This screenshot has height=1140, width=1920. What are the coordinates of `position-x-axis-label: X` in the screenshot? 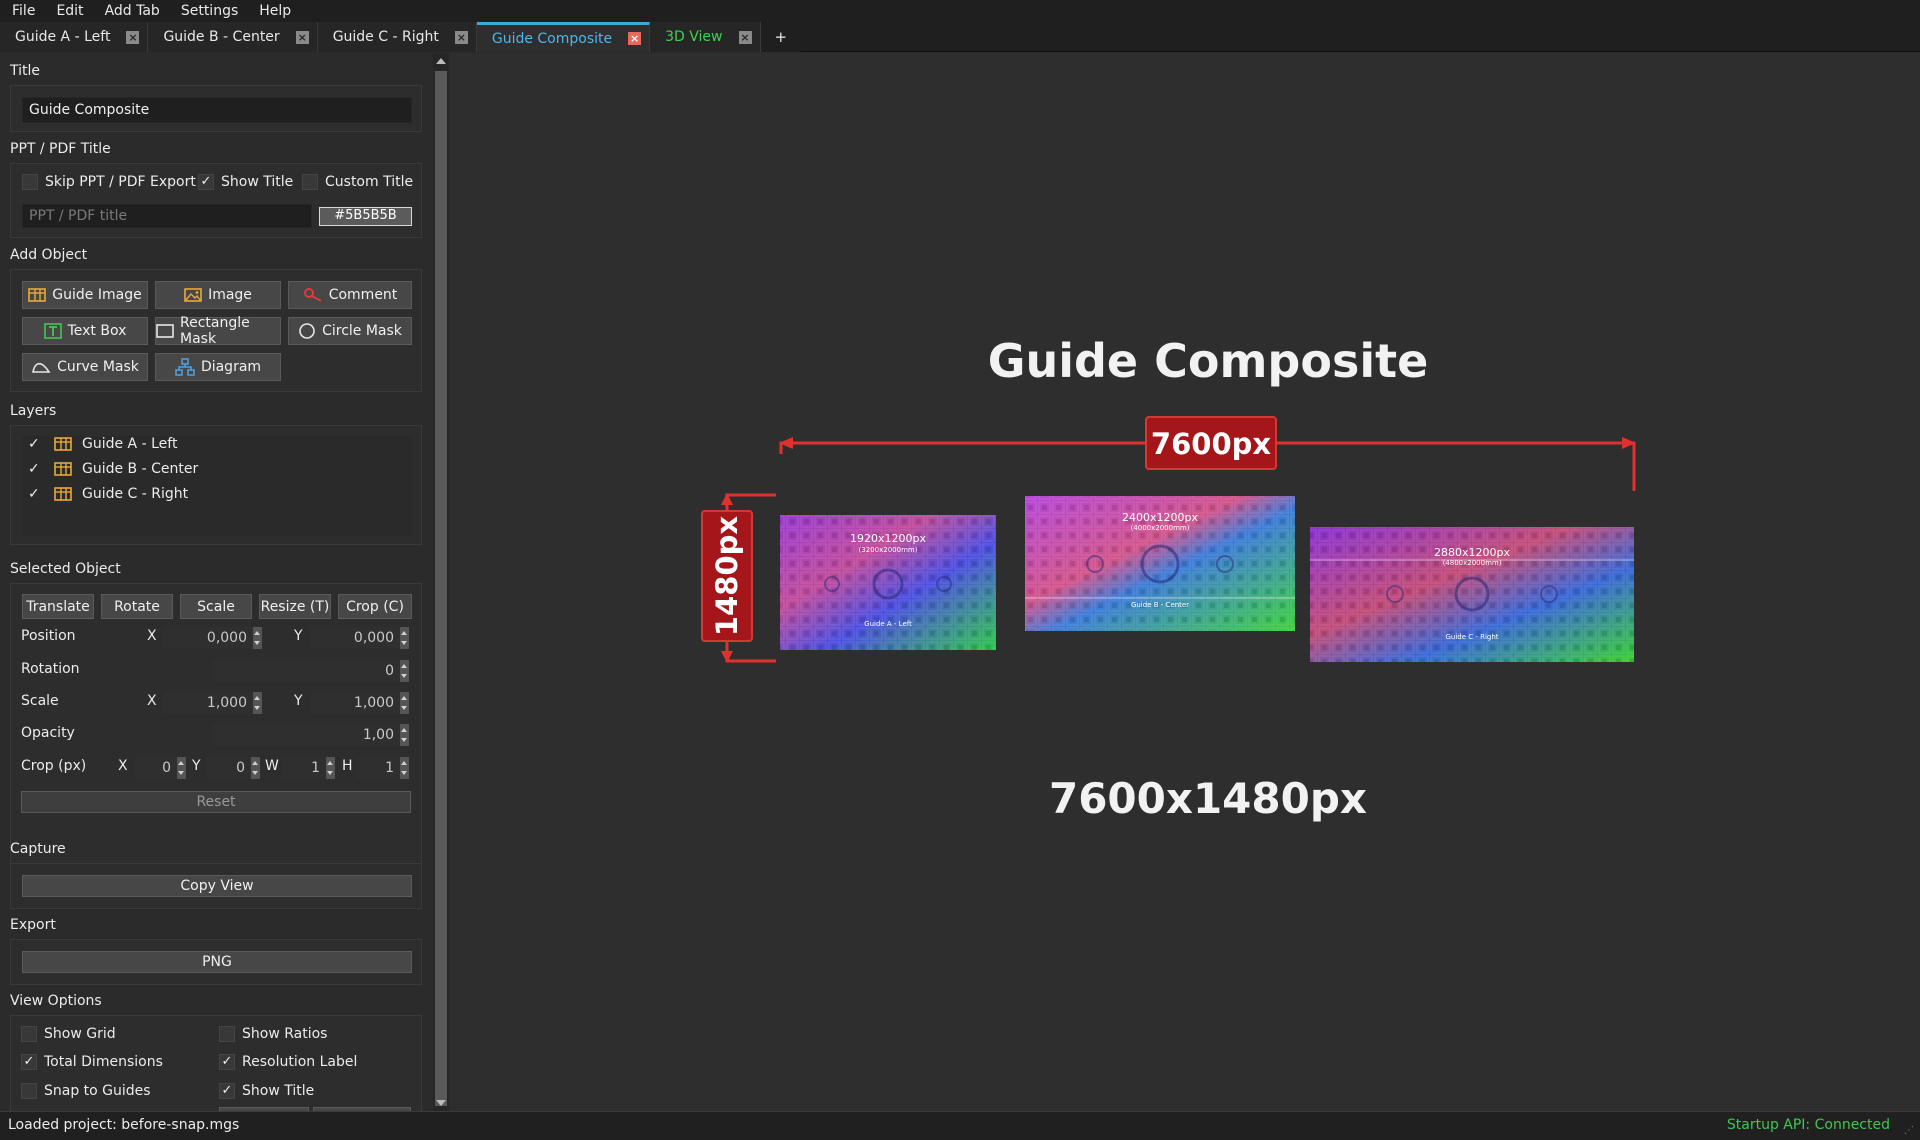 It's located at (152, 636).